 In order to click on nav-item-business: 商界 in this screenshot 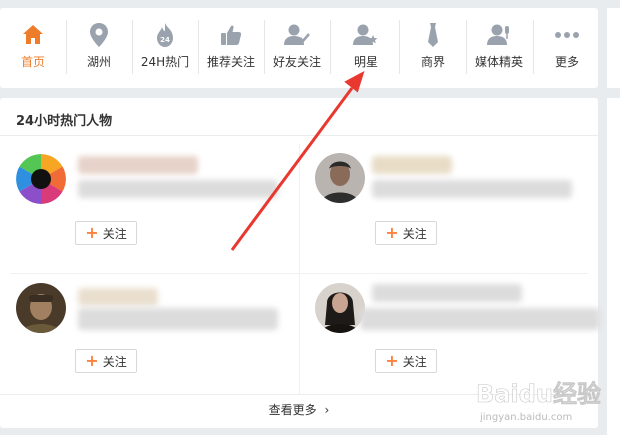, I will do `click(433, 49)`.